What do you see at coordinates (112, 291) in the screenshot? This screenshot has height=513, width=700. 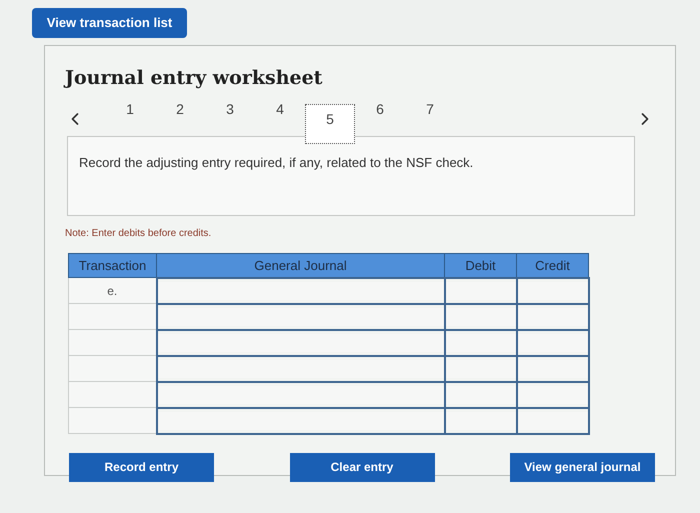 I see `transaction-cell: e.` at bounding box center [112, 291].